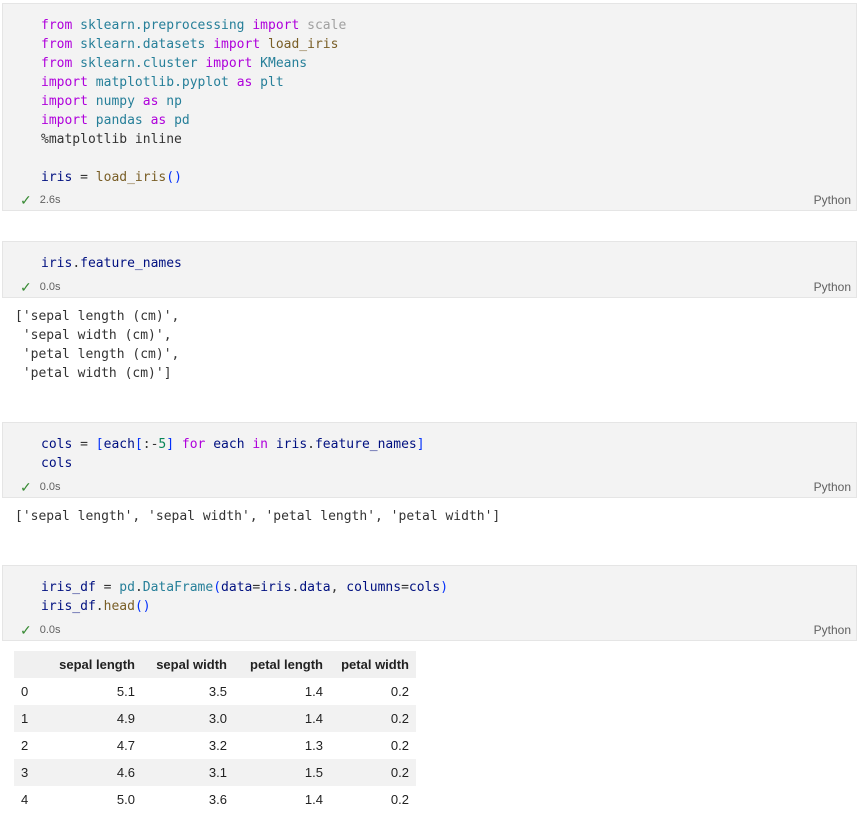  What do you see at coordinates (97, 316) in the screenshot?
I see `output-line: ['sepal length (cm)',` at bounding box center [97, 316].